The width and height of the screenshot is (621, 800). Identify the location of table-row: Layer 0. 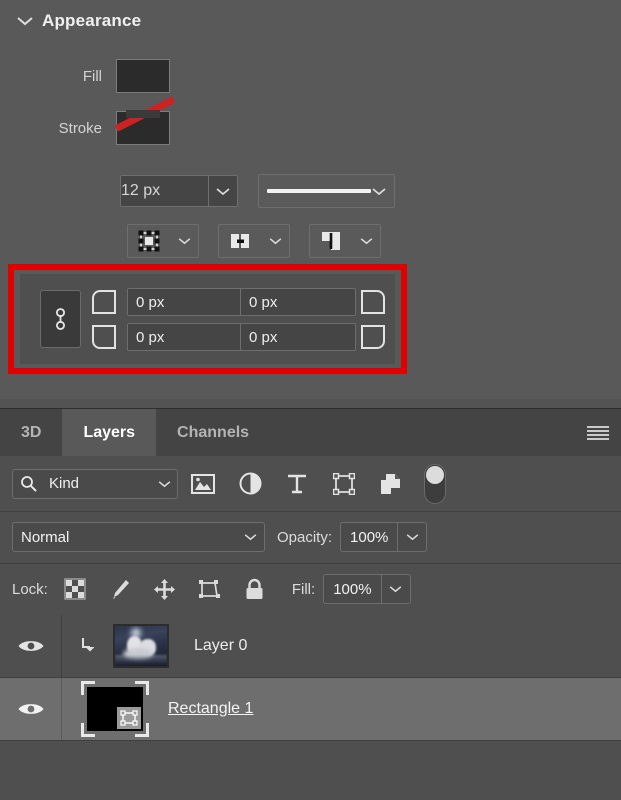
(310, 646).